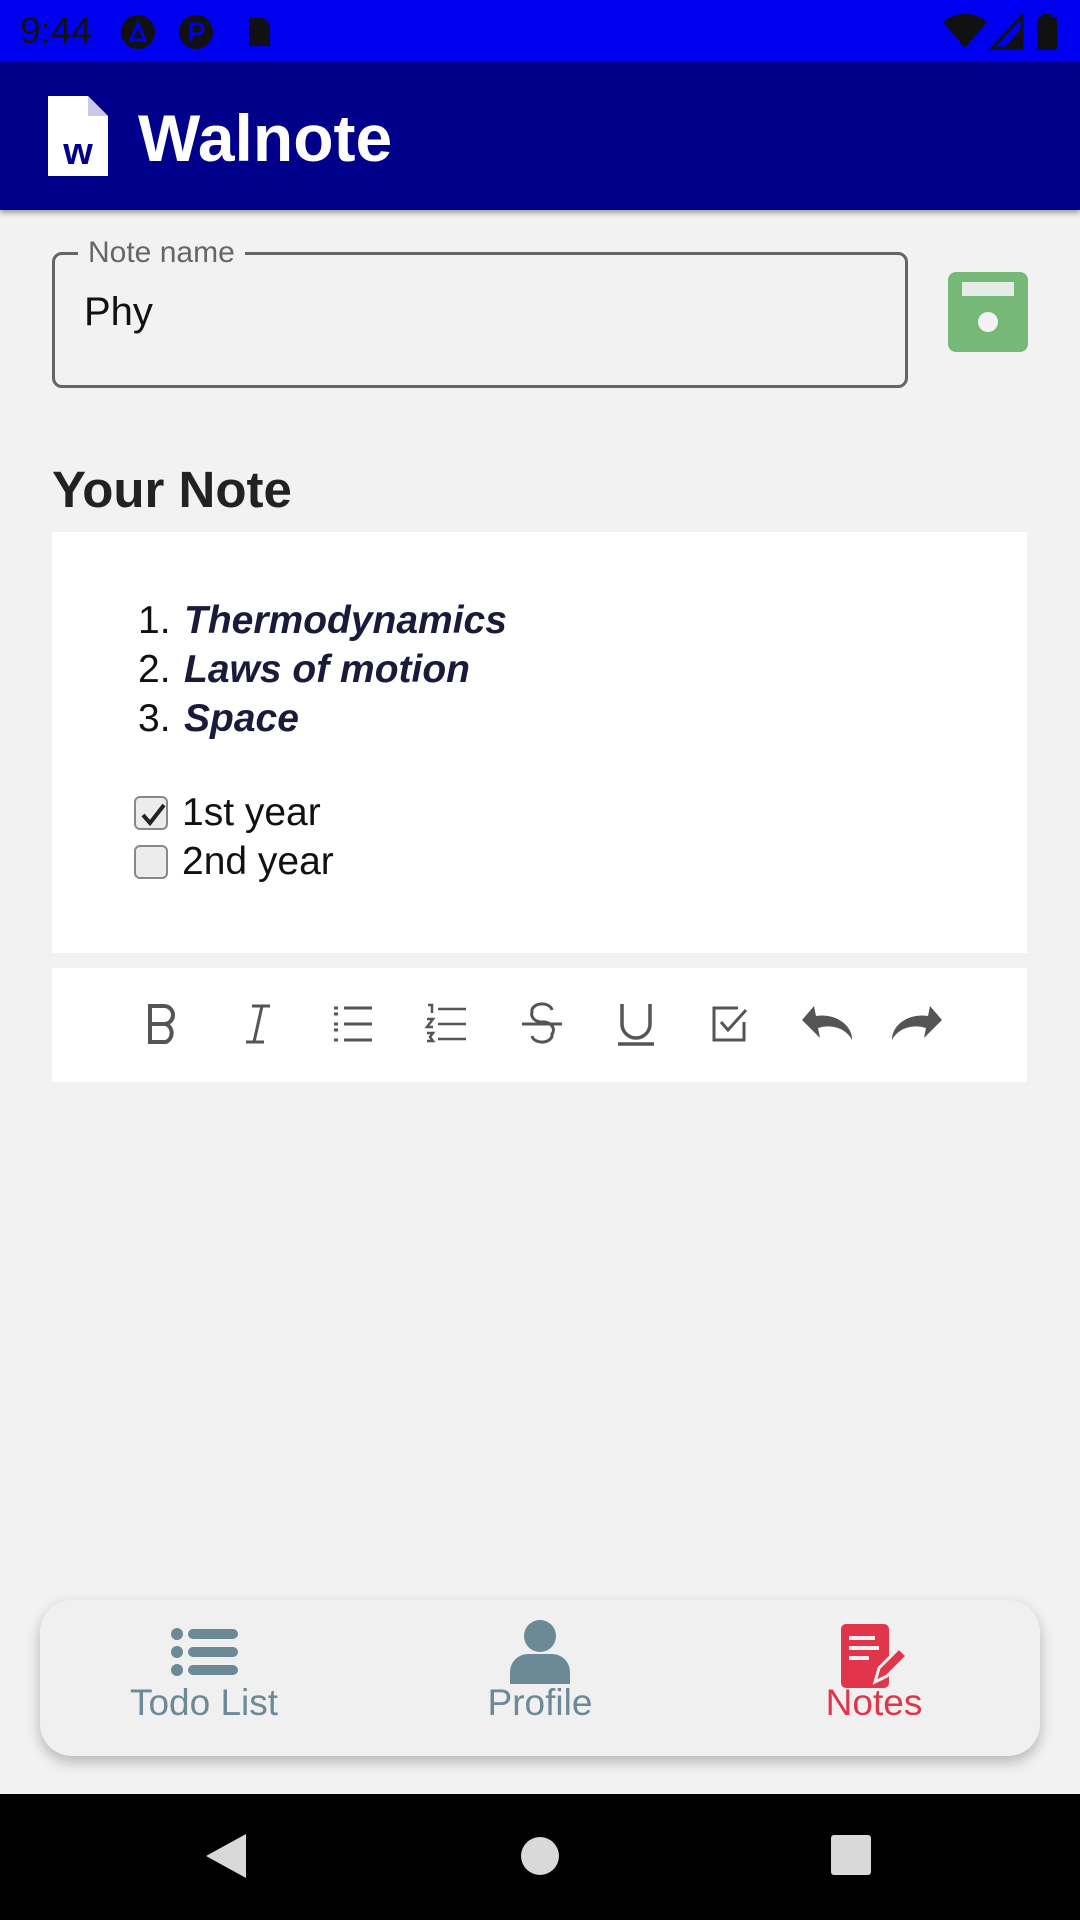 The width and height of the screenshot is (1080, 1920). I want to click on numbered-list-icon, so click(445, 1023).